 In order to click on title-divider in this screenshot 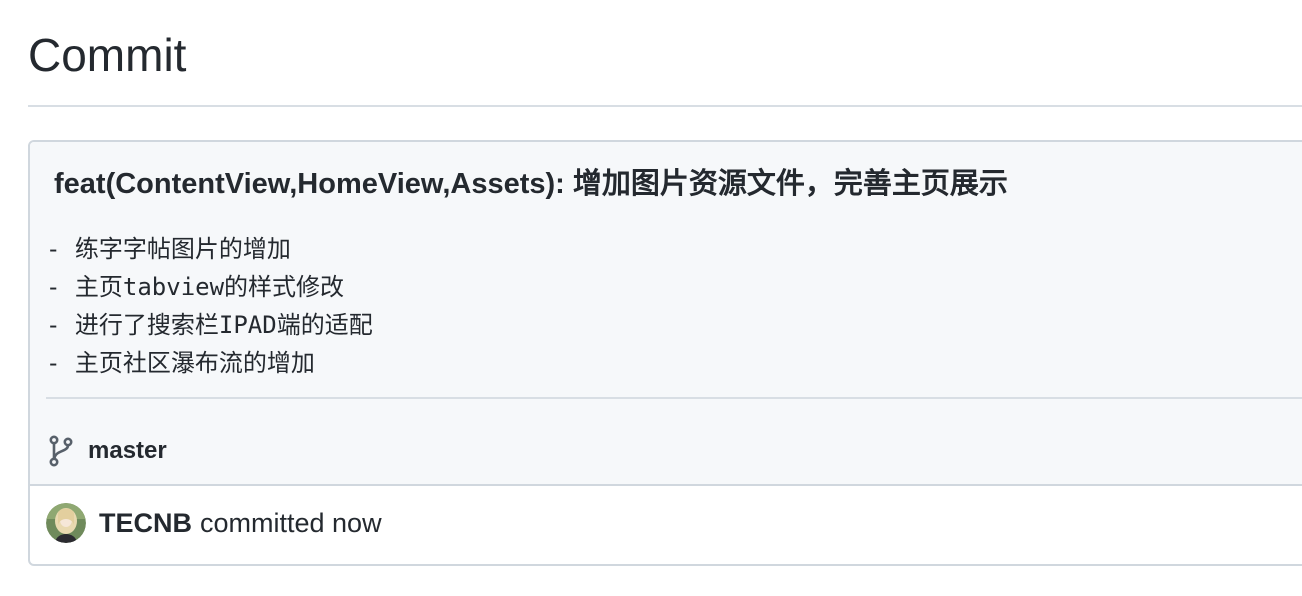, I will do `click(665, 106)`.